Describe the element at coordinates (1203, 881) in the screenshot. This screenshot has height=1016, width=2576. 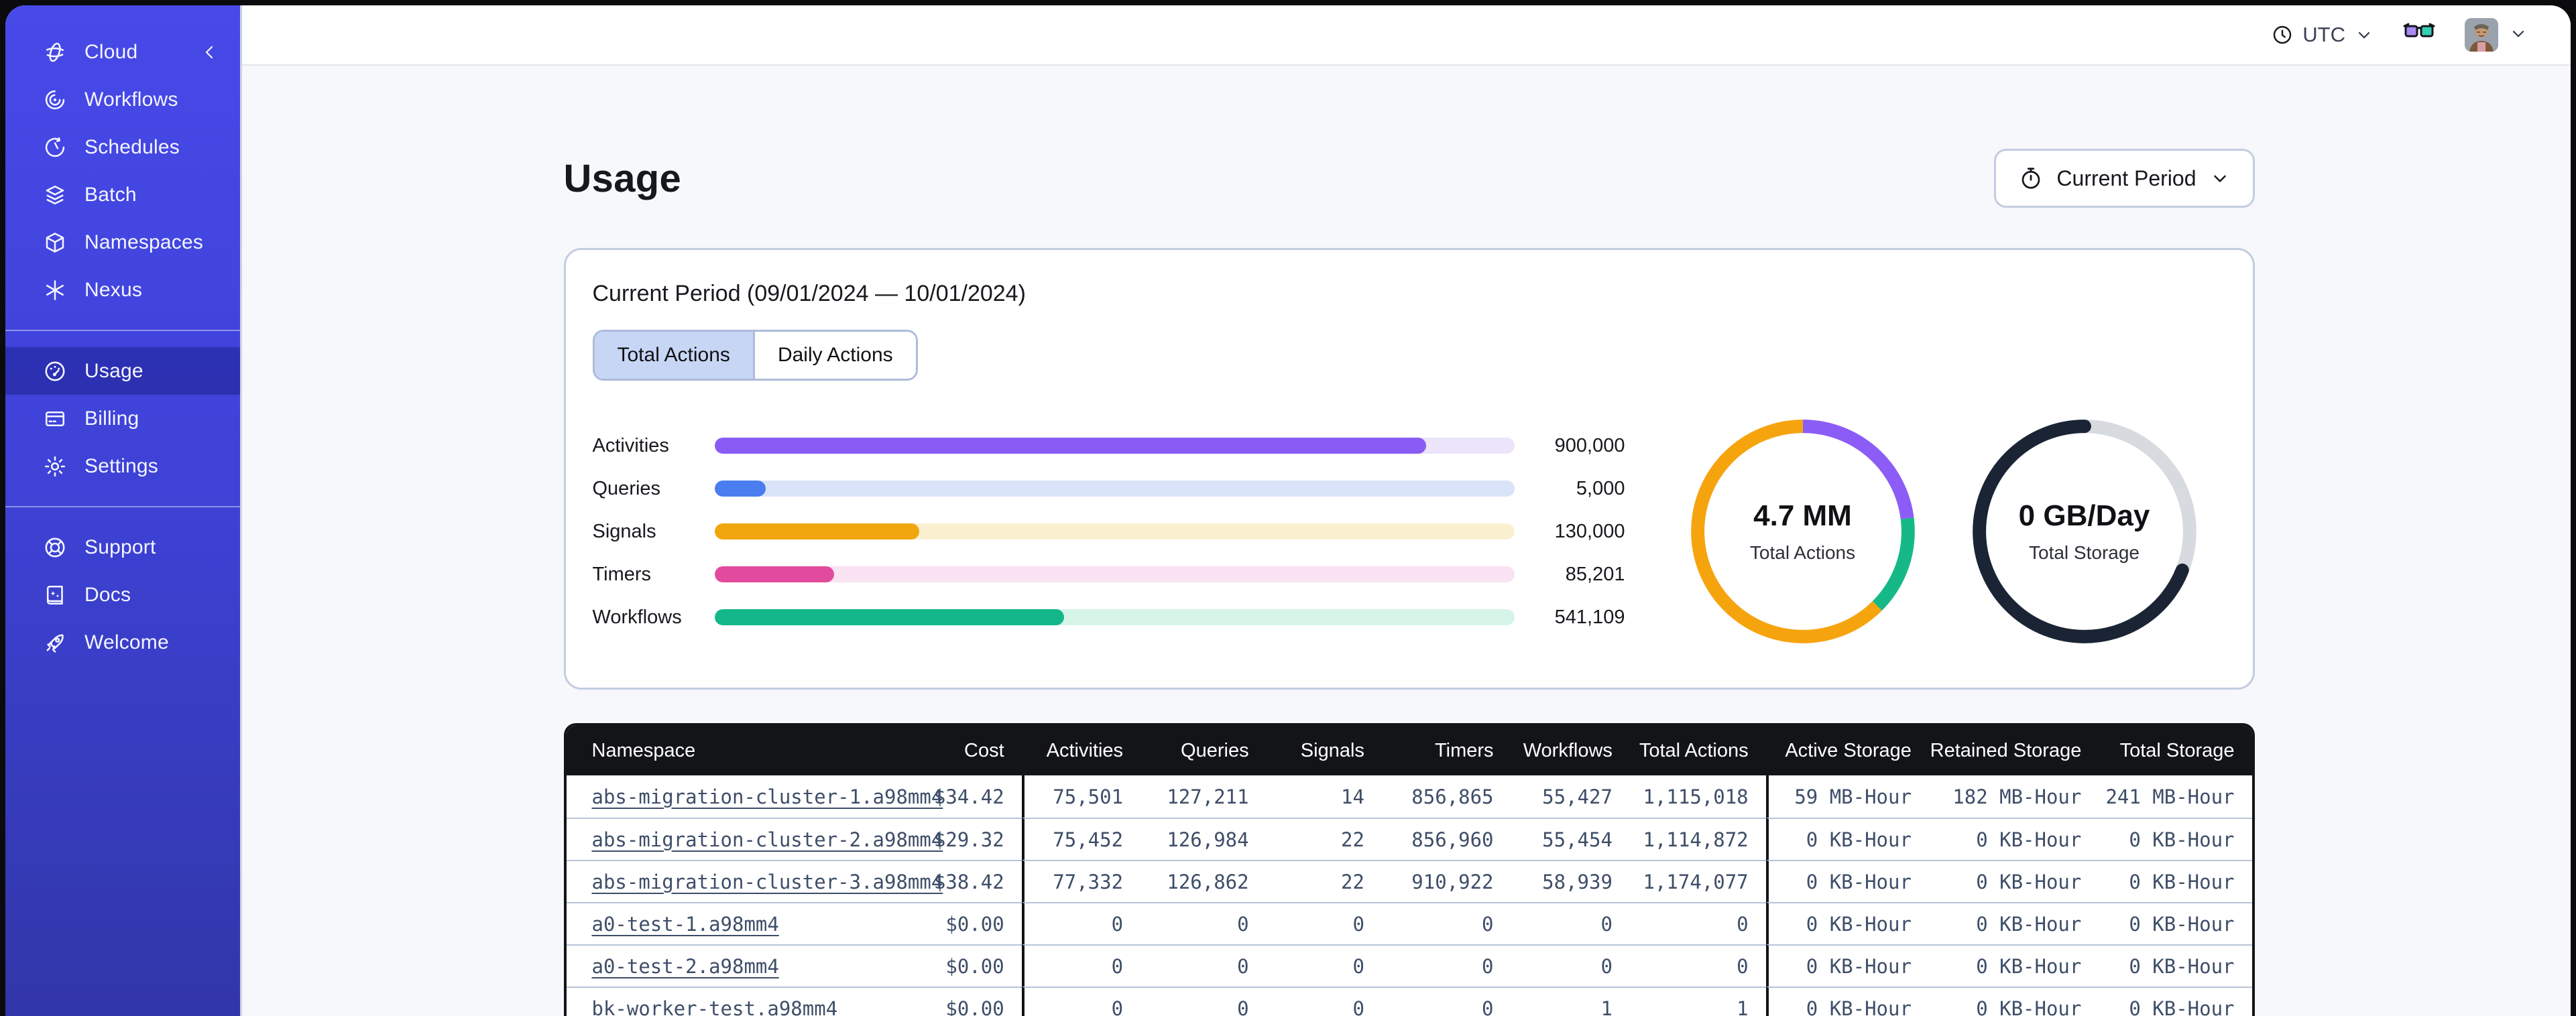
I see `cell-queries: 126,862` at that location.